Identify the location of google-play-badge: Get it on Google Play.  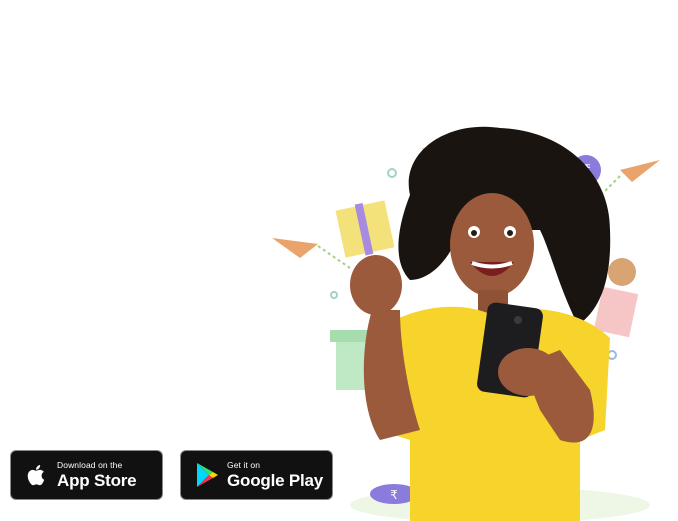
(256, 475).